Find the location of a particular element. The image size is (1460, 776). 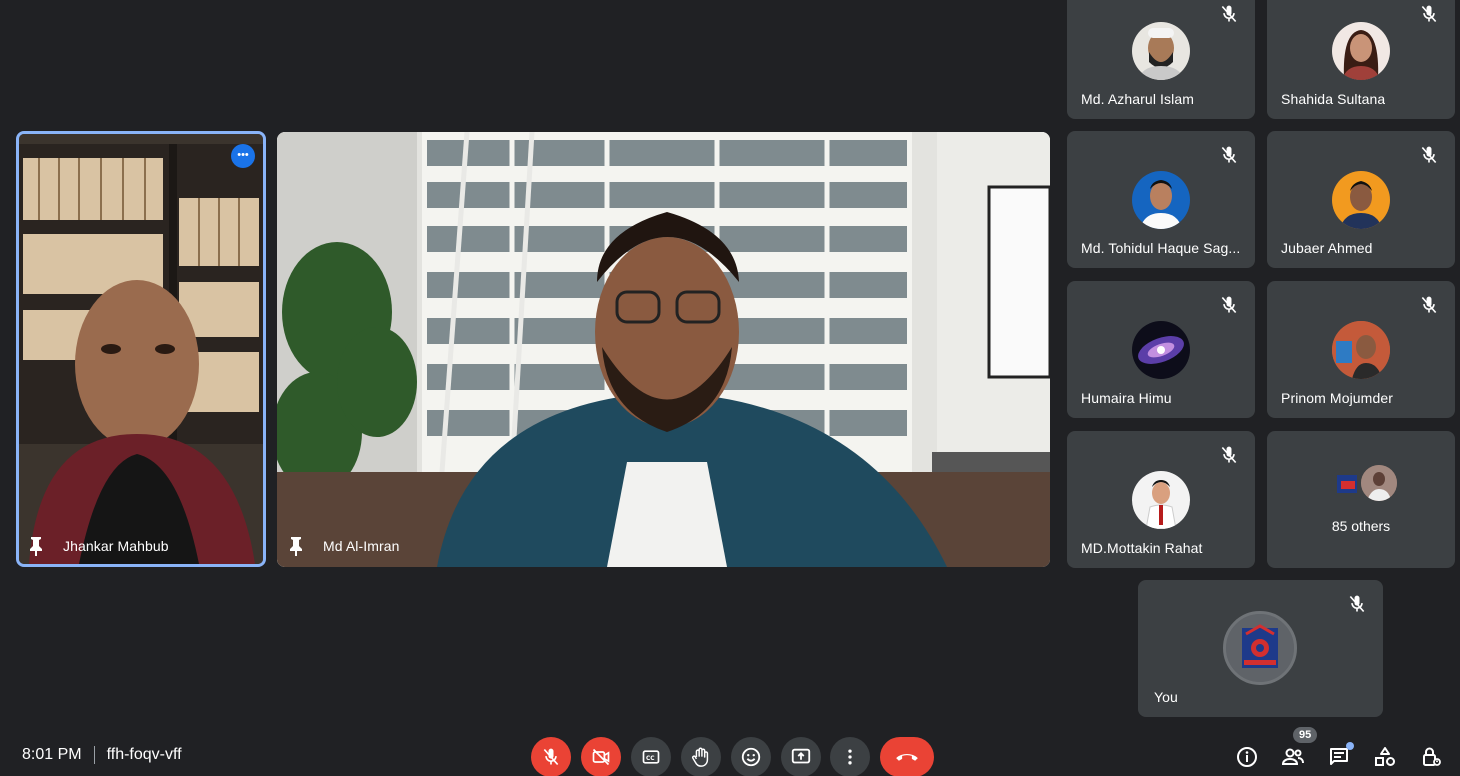

more-options-button is located at coordinates (850, 756).